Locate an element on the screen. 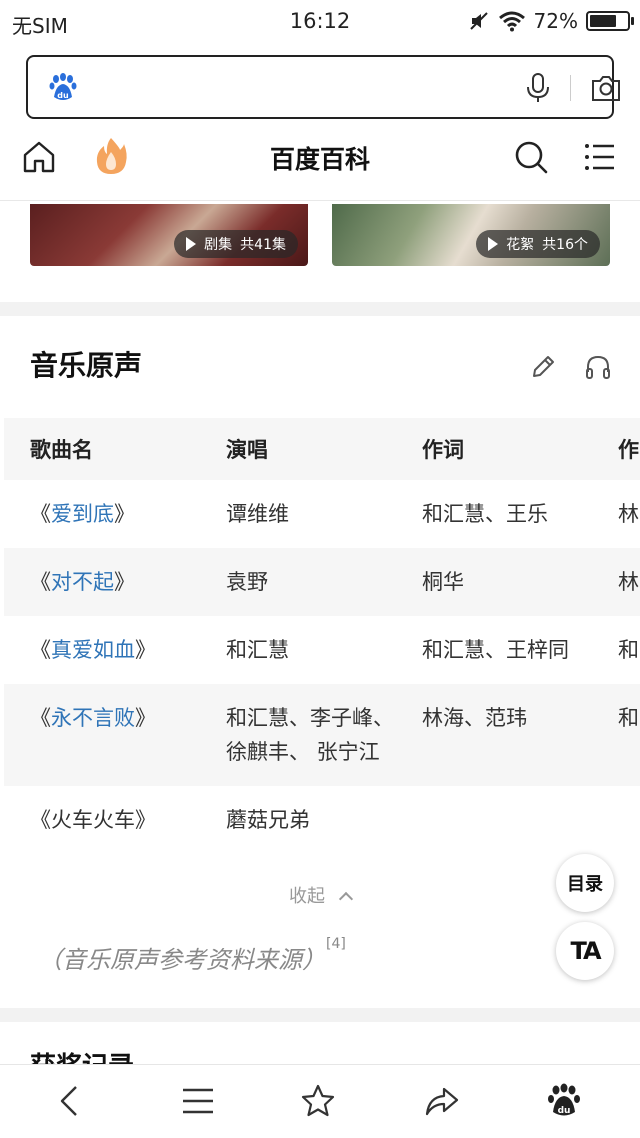 This screenshot has height=1138, width=640. table-row: 《火车火车》 蘑菇兄弟 is located at coordinates (322, 820).